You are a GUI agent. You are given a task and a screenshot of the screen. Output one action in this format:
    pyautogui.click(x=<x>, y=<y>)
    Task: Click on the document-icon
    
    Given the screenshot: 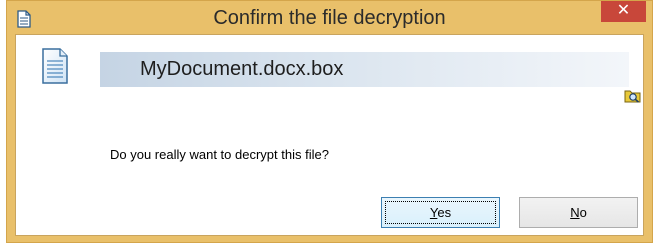 What is the action you would take?
    pyautogui.click(x=55, y=66)
    